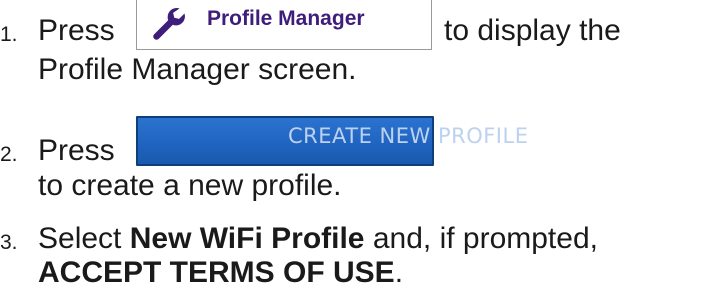 The height and width of the screenshot is (289, 716). What do you see at coordinates (9, 242) in the screenshot?
I see `step-3-number: 3.` at bounding box center [9, 242].